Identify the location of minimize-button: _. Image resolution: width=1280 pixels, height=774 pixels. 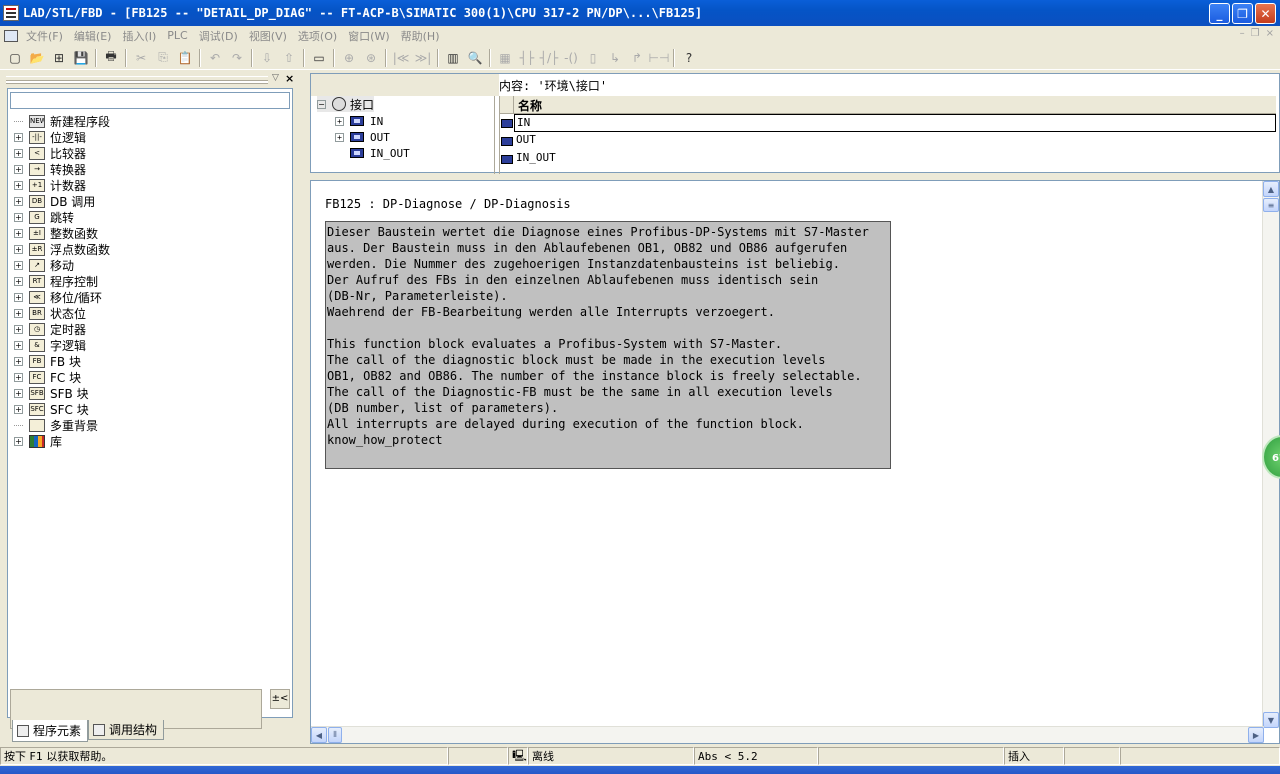
(1219, 13).